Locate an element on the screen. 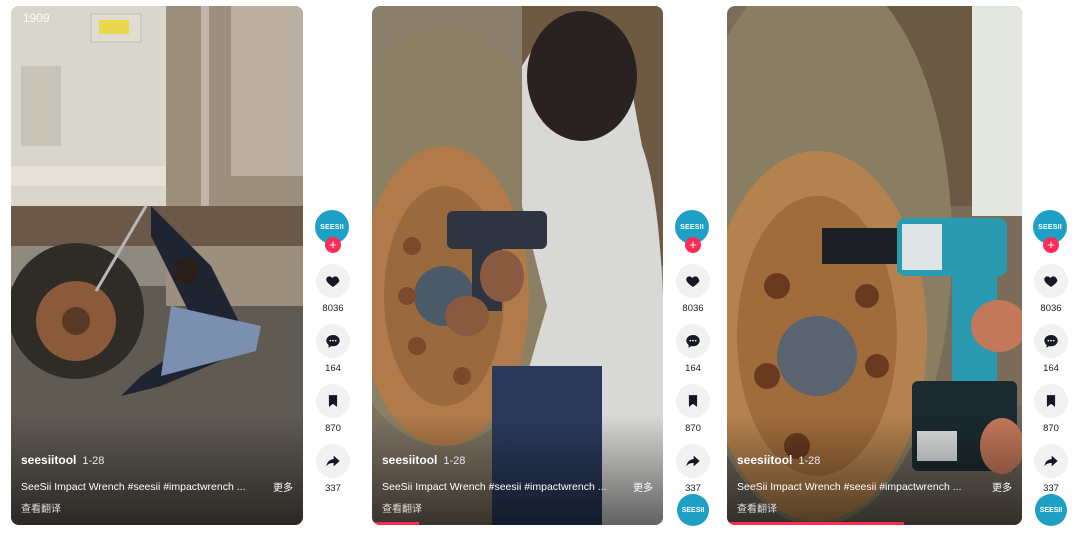  action-rail-2: SEESII + 8036 164 870 337 is located at coordinates (693, 352).